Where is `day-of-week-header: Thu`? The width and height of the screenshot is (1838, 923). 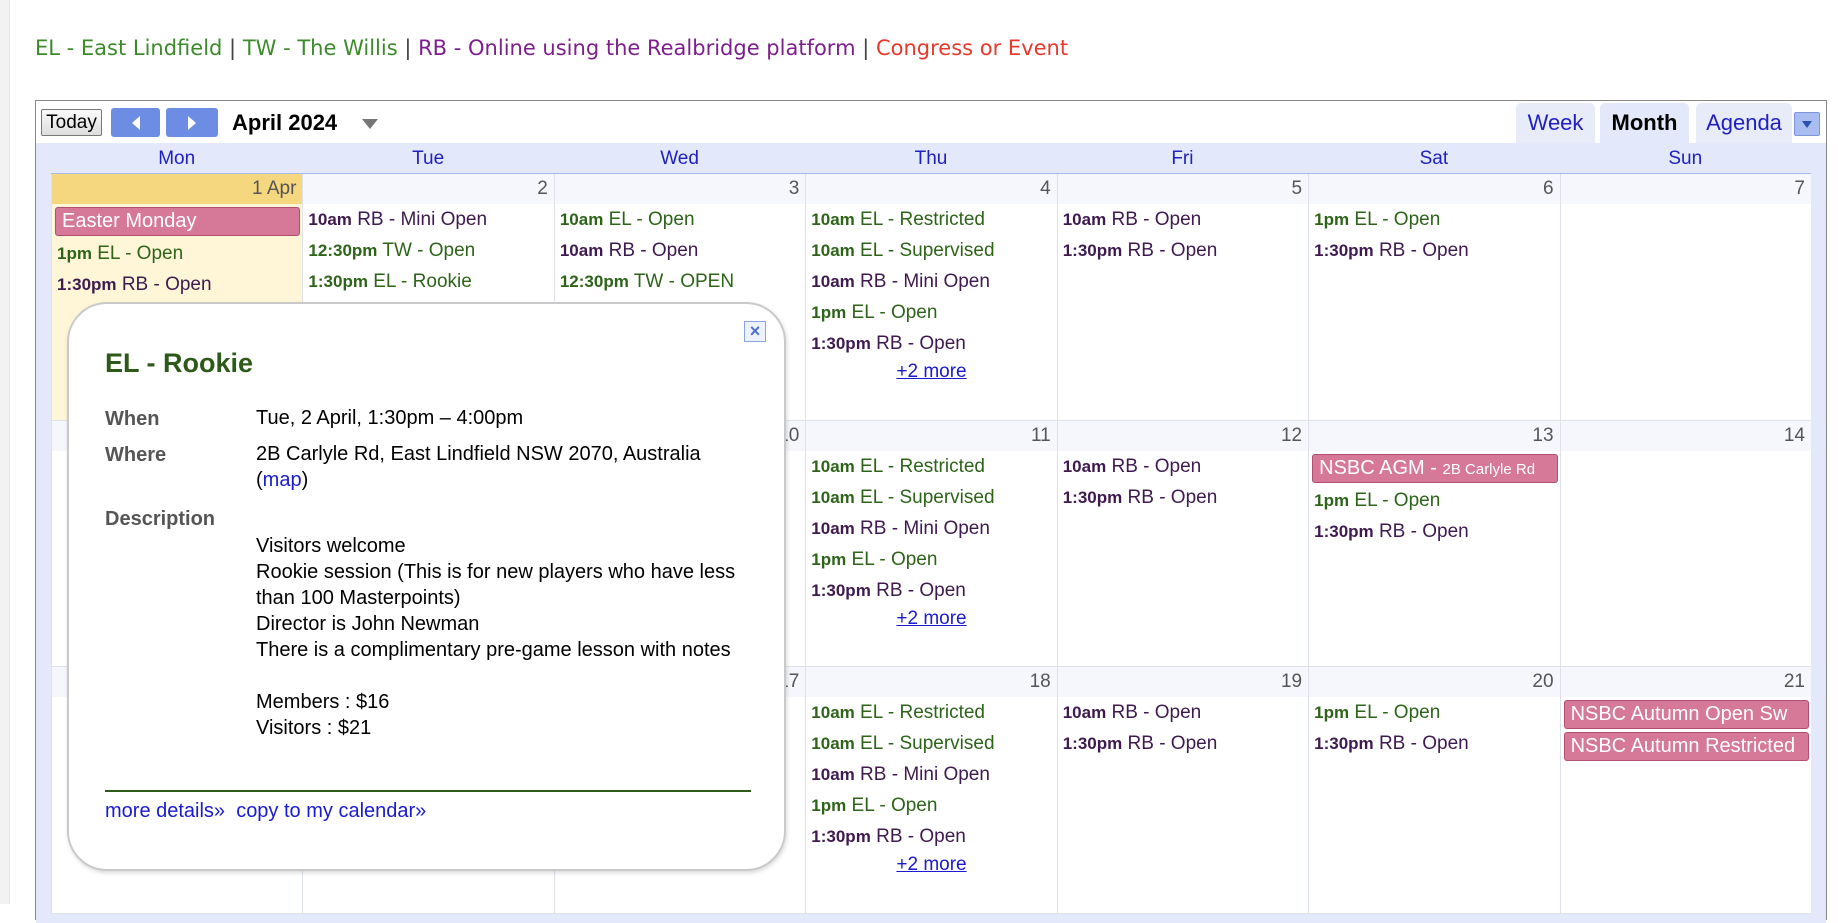
day-of-week-header: Thu is located at coordinates (931, 158).